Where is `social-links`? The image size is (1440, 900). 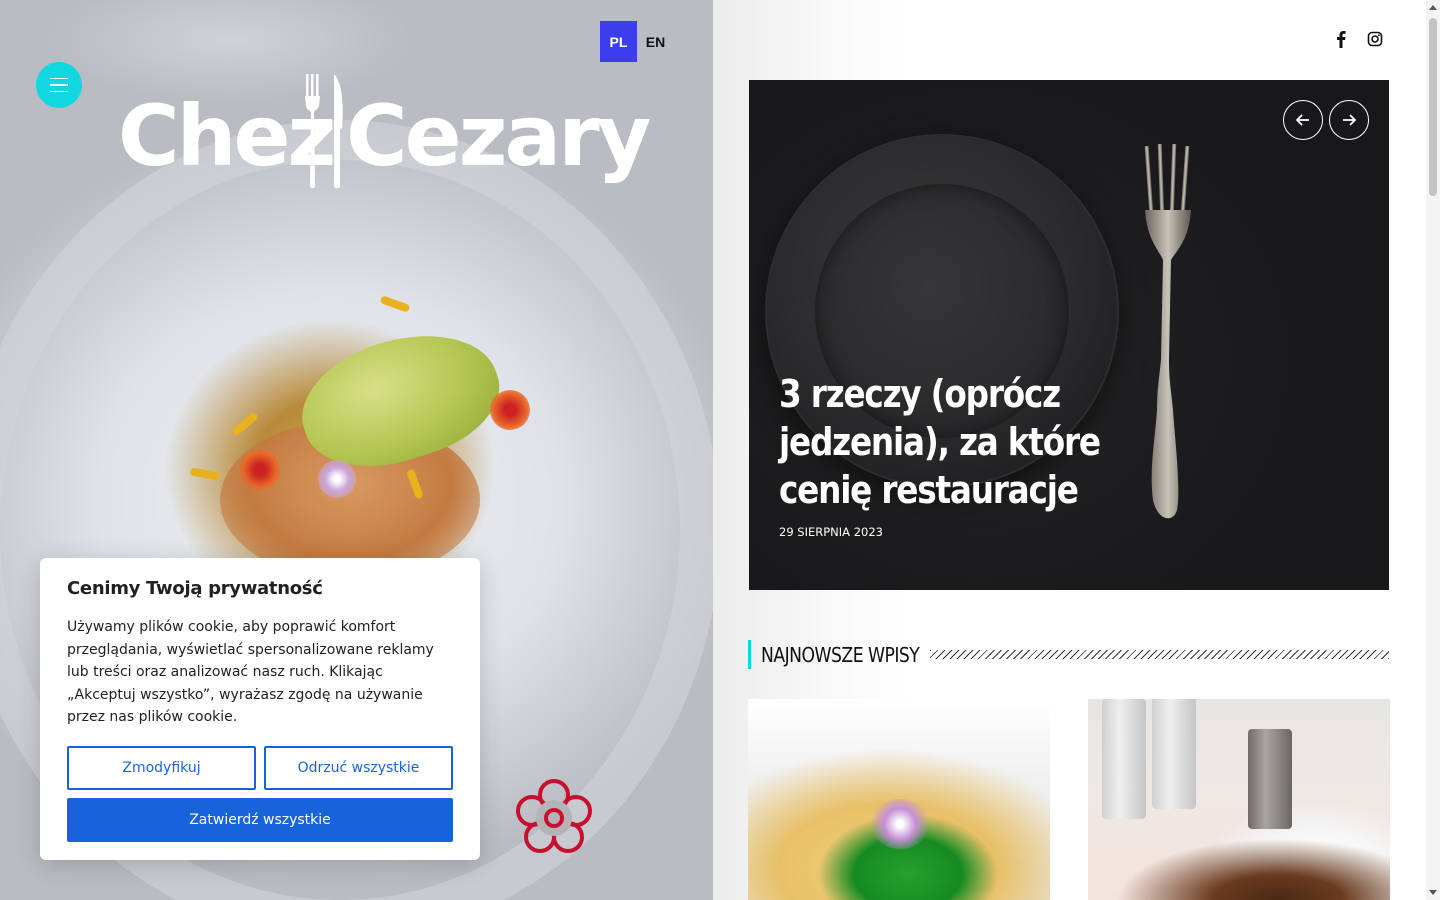 social-links is located at coordinates (1358, 39).